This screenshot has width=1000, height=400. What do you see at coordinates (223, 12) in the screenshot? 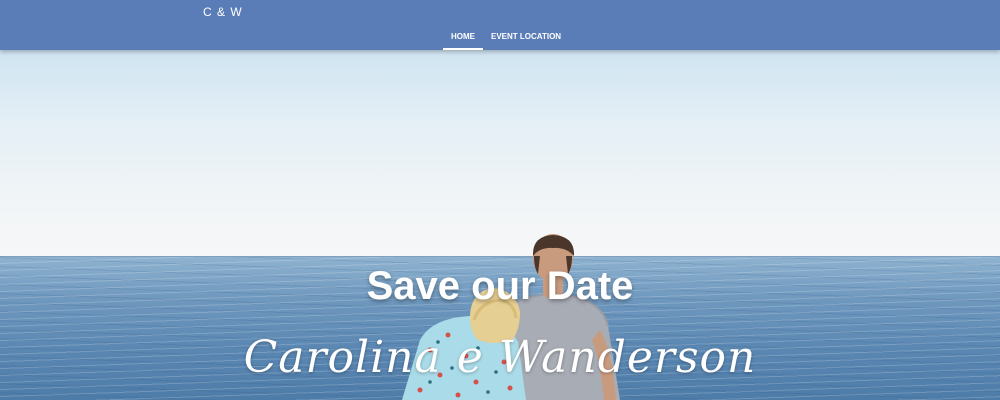
I see `brand-logo-text: C & W` at bounding box center [223, 12].